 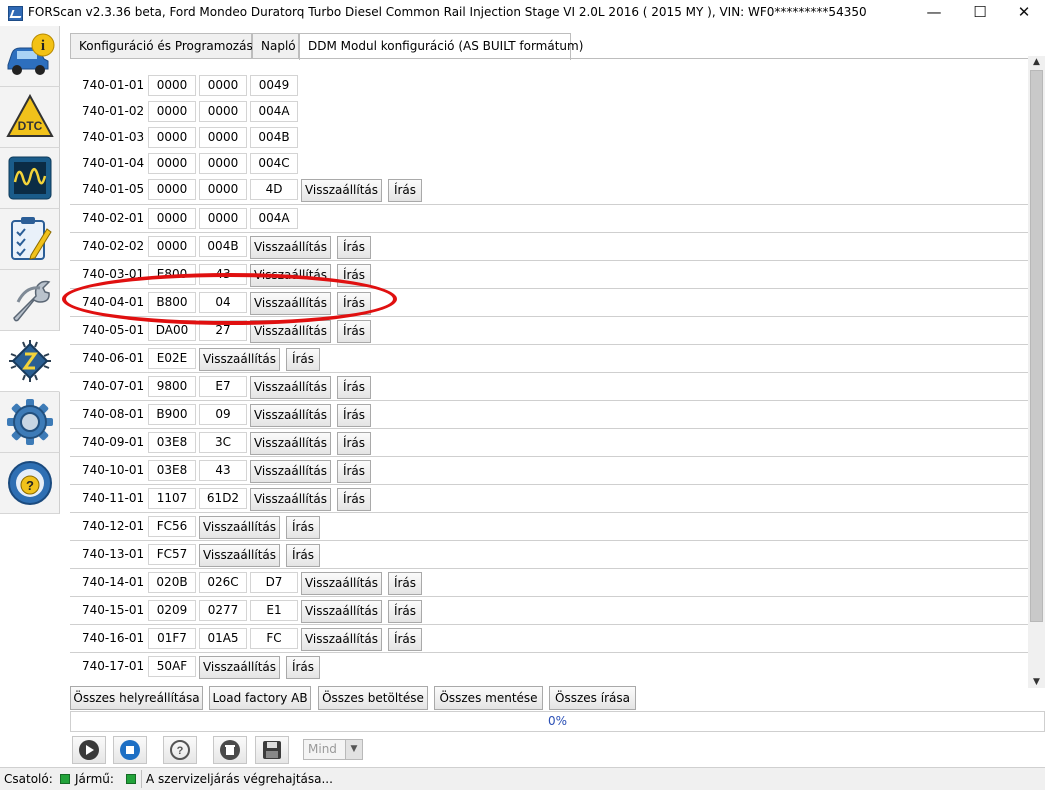 I want to click on filter-select: Mind ▼, so click(x=333, y=749).